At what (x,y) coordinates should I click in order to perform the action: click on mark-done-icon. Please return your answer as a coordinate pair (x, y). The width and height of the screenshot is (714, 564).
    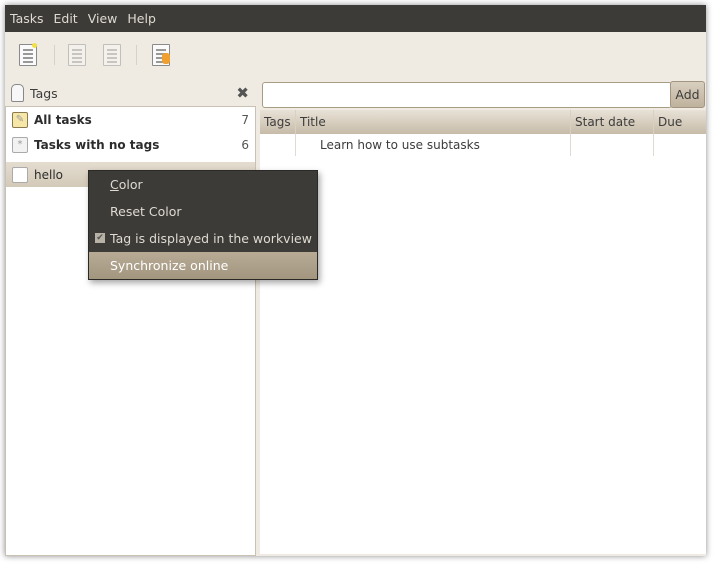
    Looking at the image, I should click on (77, 55).